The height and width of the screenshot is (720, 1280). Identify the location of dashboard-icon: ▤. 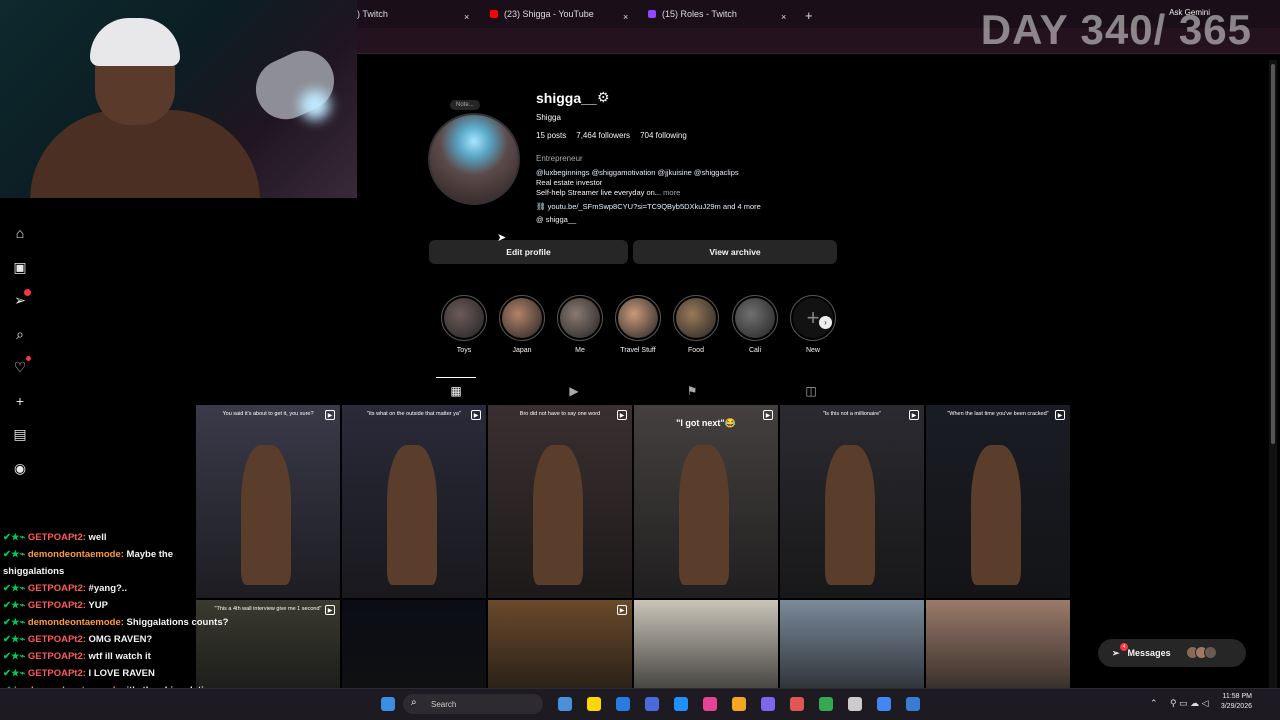
(20, 434).